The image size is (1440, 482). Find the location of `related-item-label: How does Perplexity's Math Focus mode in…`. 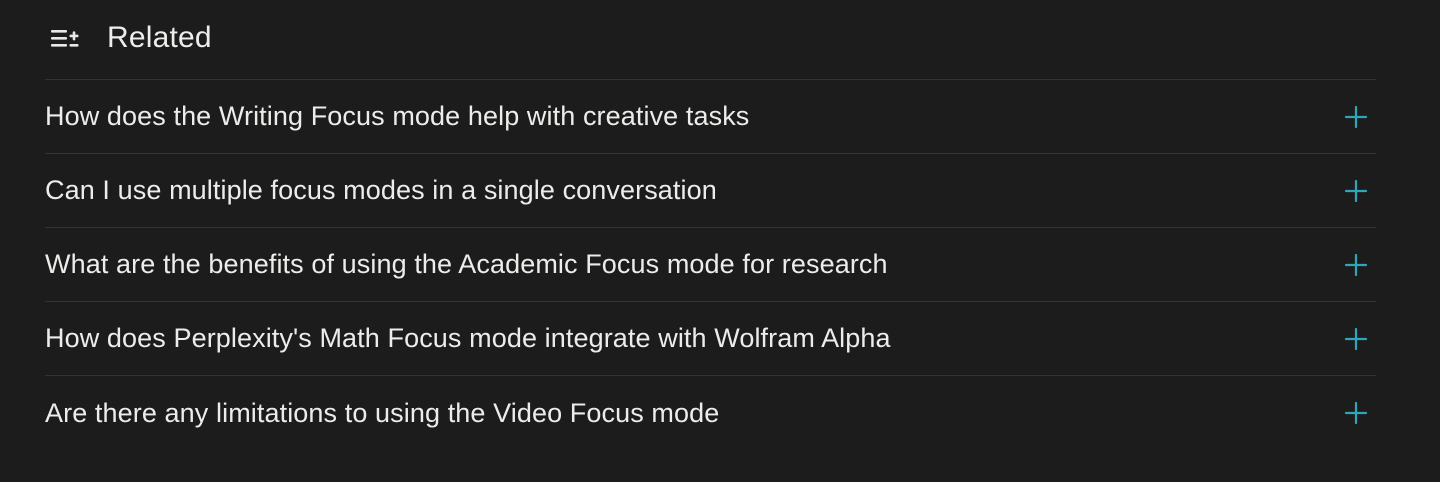

related-item-label: How does Perplexity's Math Focus mode in… is located at coordinates (468, 338).